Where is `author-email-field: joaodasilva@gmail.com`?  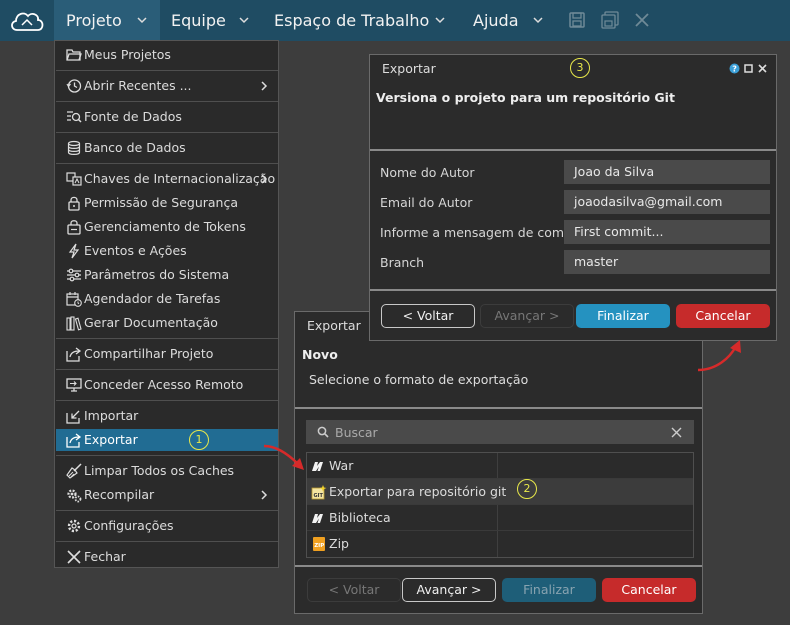
author-email-field: joaodasilva@gmail.com is located at coordinates (667, 202).